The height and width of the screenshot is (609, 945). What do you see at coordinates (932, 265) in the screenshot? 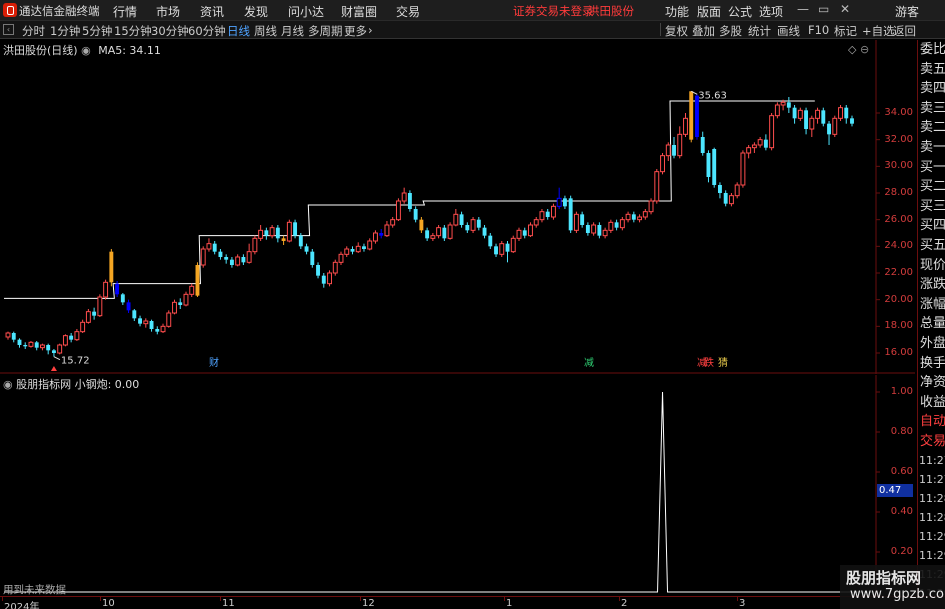
I see `quote-label: 现价` at bounding box center [932, 265].